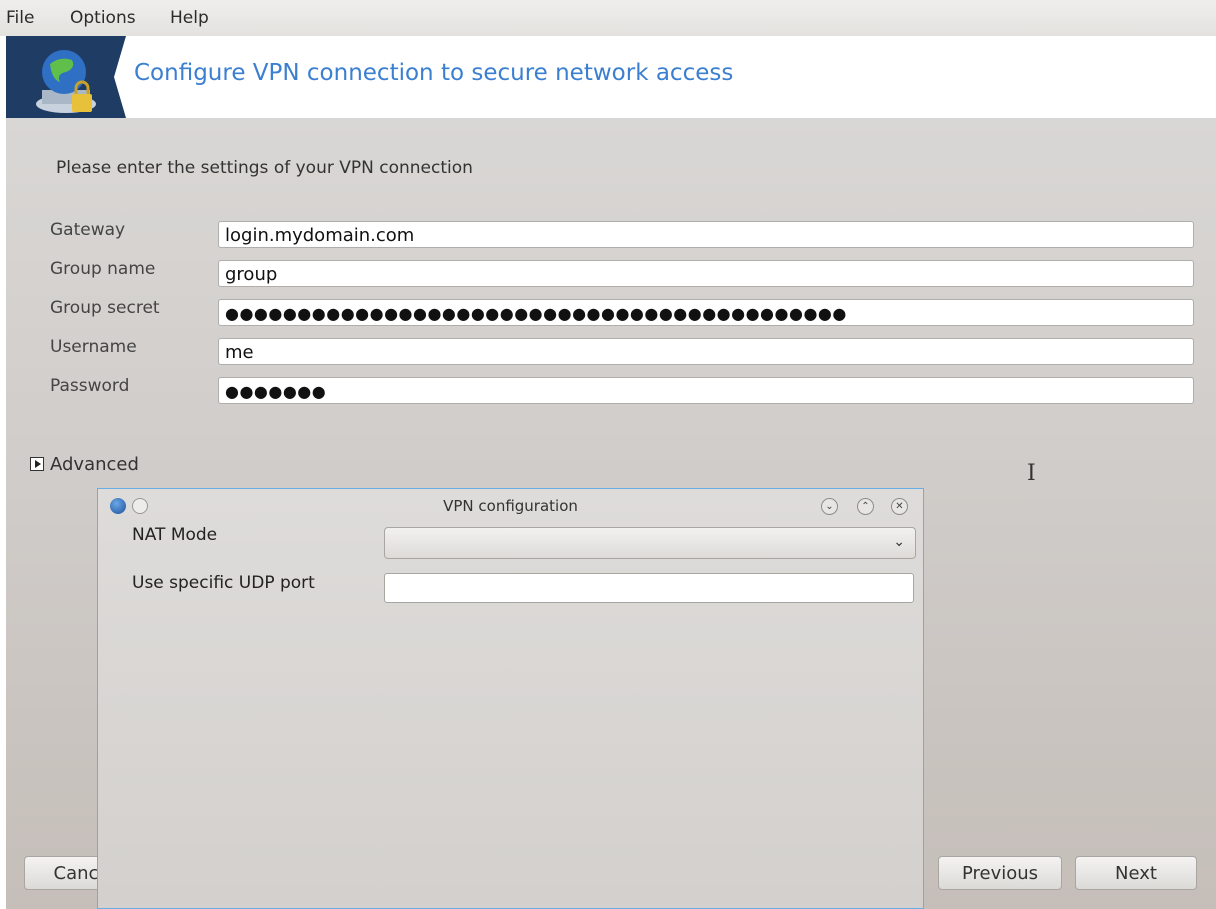 The width and height of the screenshot is (1216, 909). Describe the element at coordinates (510, 506) in the screenshot. I see `dialog-title: VPN configuration` at that location.